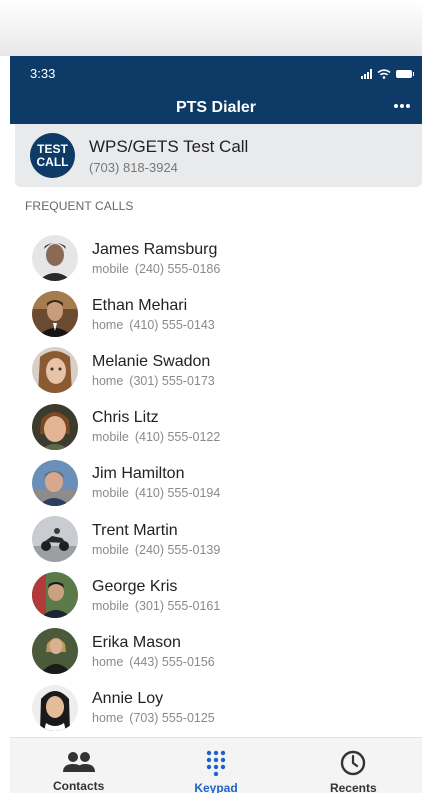 The image size is (422, 793). I want to click on phone-number: (410) 555-0143, so click(172, 324).